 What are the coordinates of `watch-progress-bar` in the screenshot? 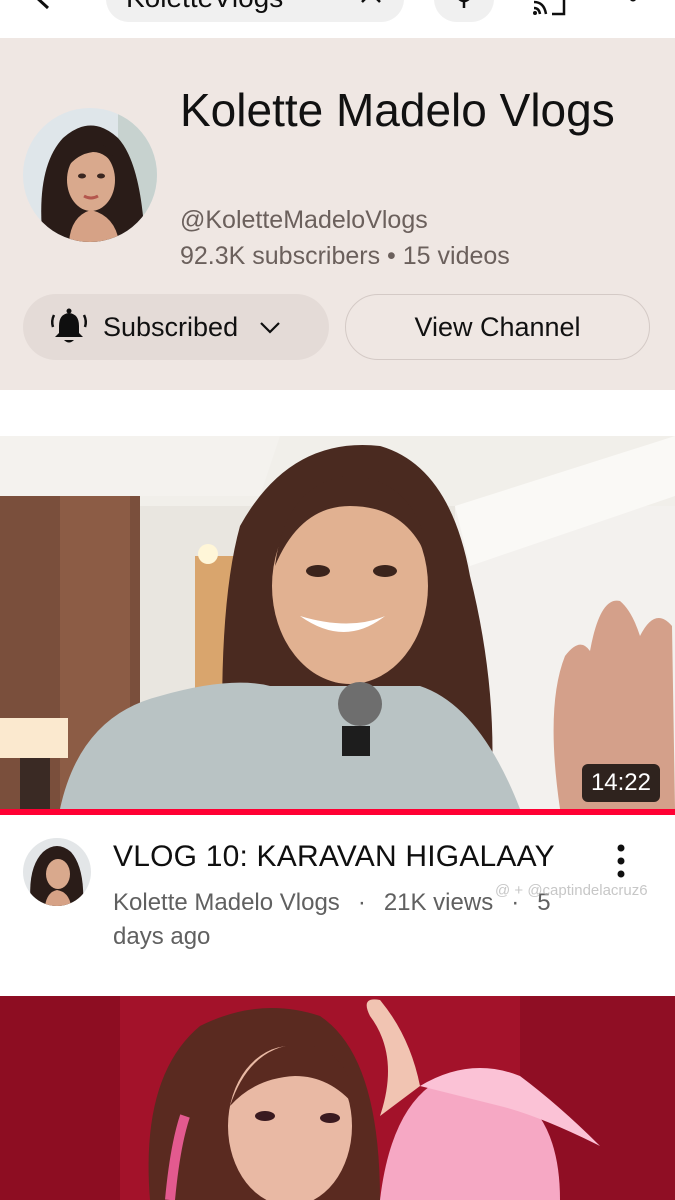 It's located at (337, 812).